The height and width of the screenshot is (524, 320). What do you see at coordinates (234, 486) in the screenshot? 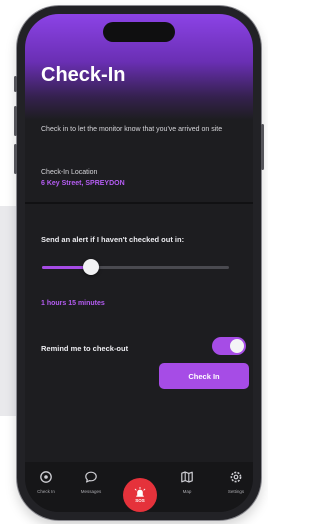
I see `tab-settings: Settings` at bounding box center [234, 486].